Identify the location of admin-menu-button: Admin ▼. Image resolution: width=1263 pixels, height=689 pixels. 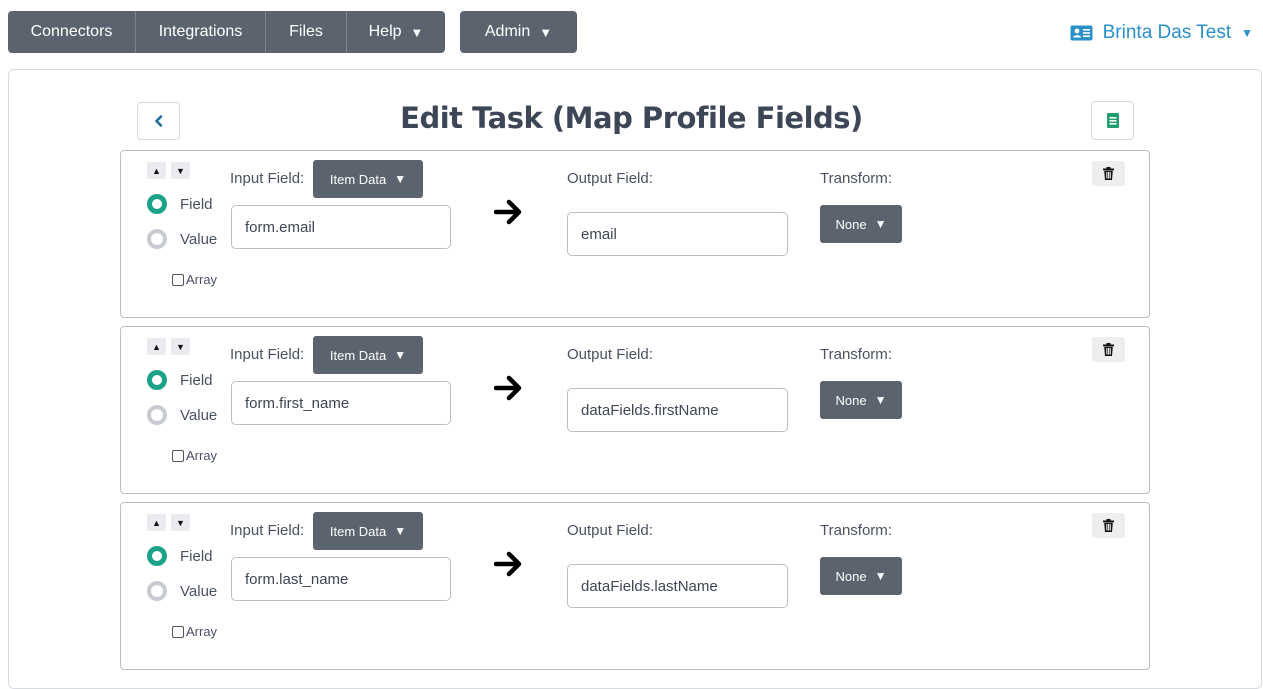
(518, 32).